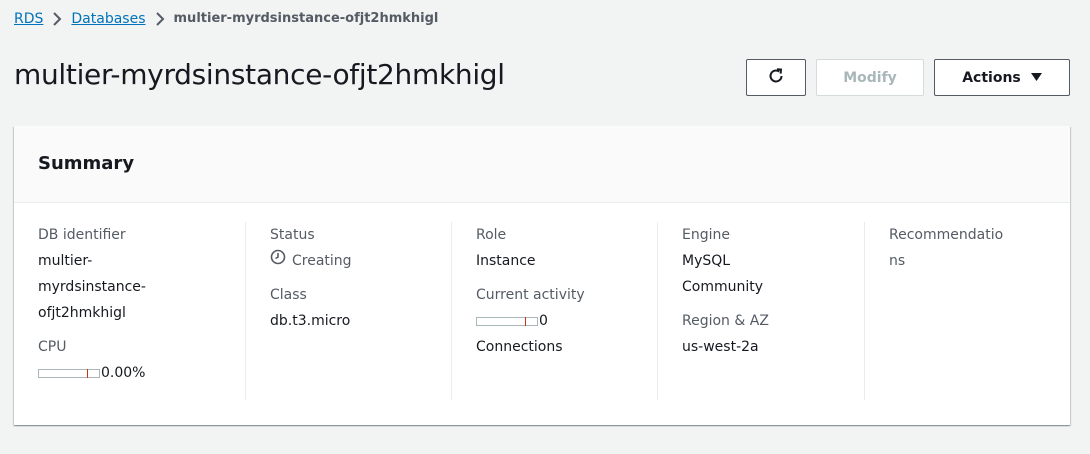 This screenshot has height=454, width=1090. Describe the element at coordinates (82, 235) in the screenshot. I see `db-identifier-label: DB identifier` at that location.